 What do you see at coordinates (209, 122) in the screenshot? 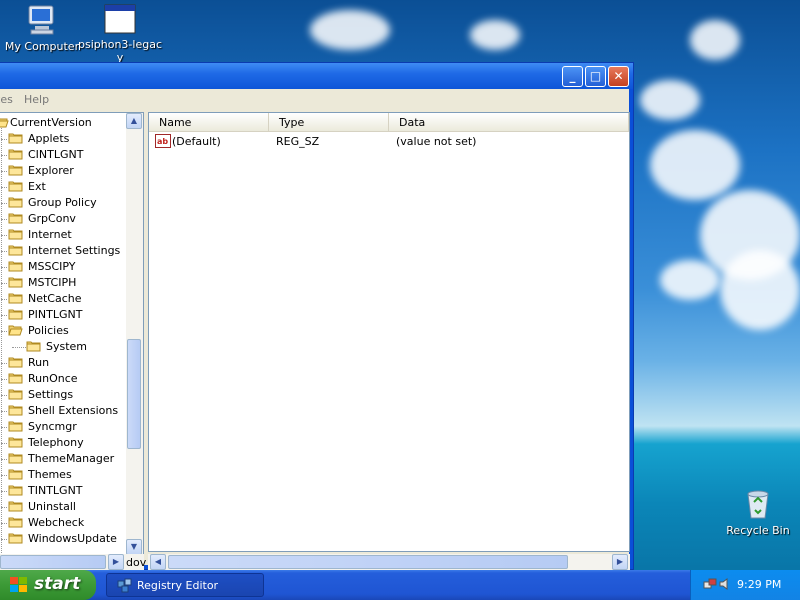
I see `column-header-name: Name` at bounding box center [209, 122].